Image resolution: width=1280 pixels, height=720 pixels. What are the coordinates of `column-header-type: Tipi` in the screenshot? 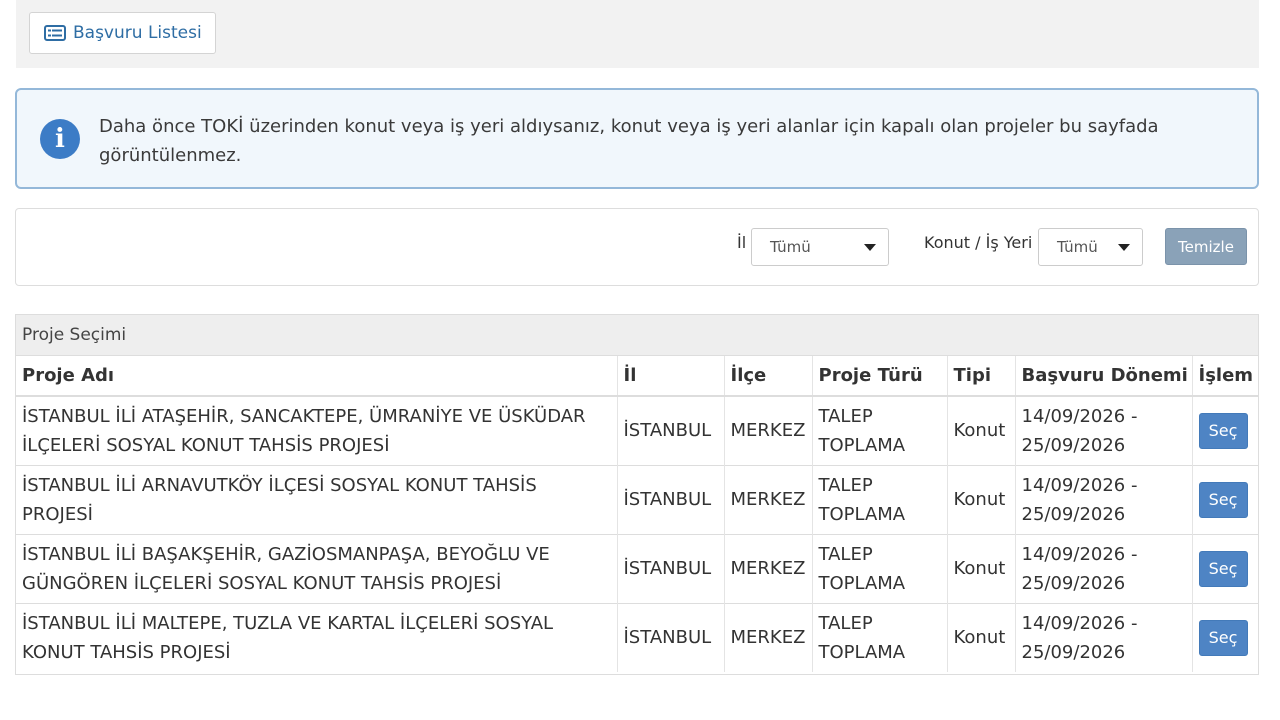 It's located at (981, 376).